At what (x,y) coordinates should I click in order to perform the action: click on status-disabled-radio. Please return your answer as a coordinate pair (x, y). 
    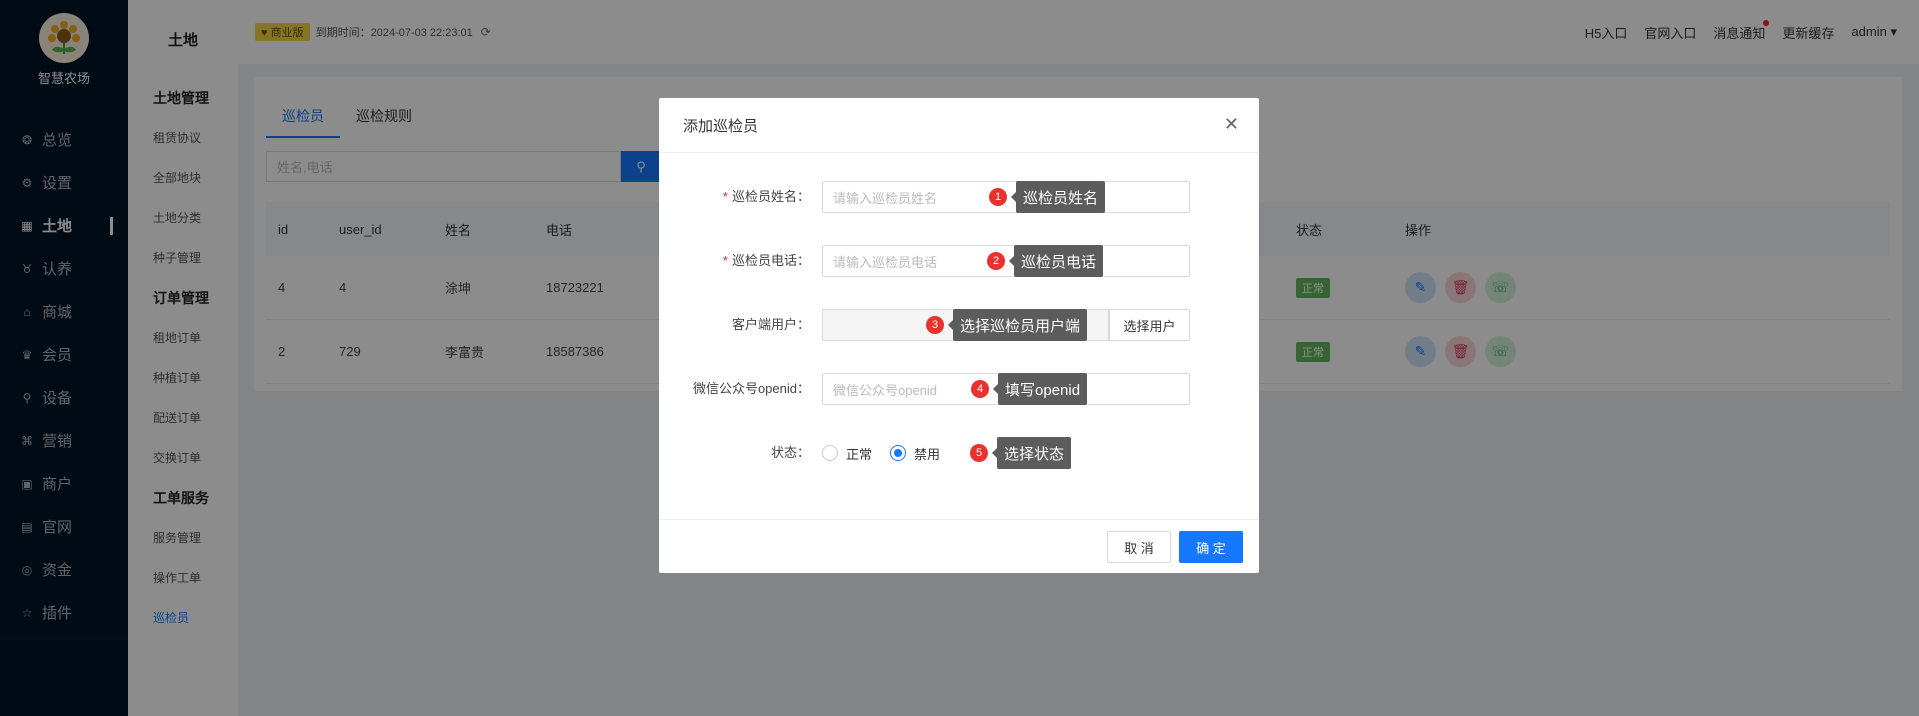
    Looking at the image, I should click on (898, 453).